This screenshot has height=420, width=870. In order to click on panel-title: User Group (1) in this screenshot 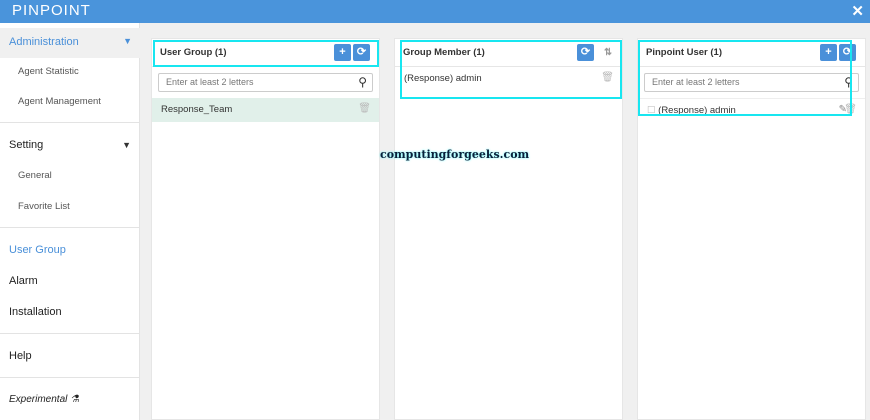, I will do `click(193, 52)`.